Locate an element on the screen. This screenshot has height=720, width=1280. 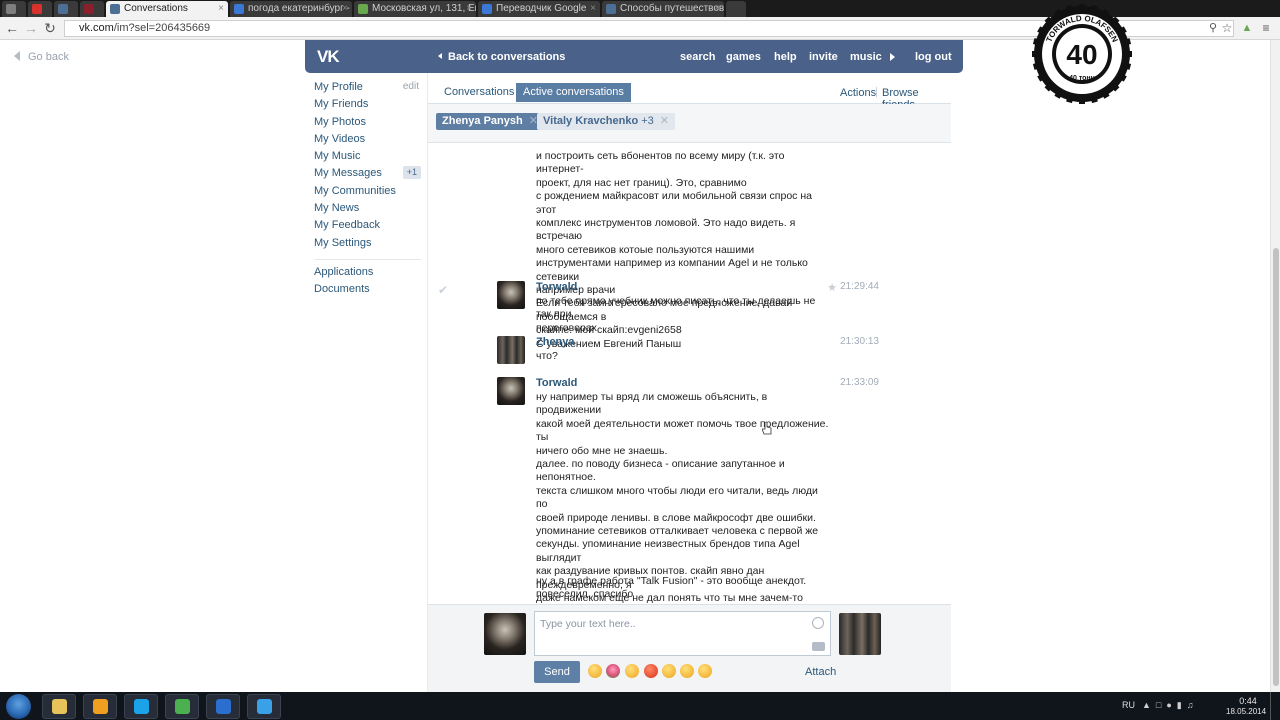
sidebar-item-my-news: My News is located at coordinates (367, 209).